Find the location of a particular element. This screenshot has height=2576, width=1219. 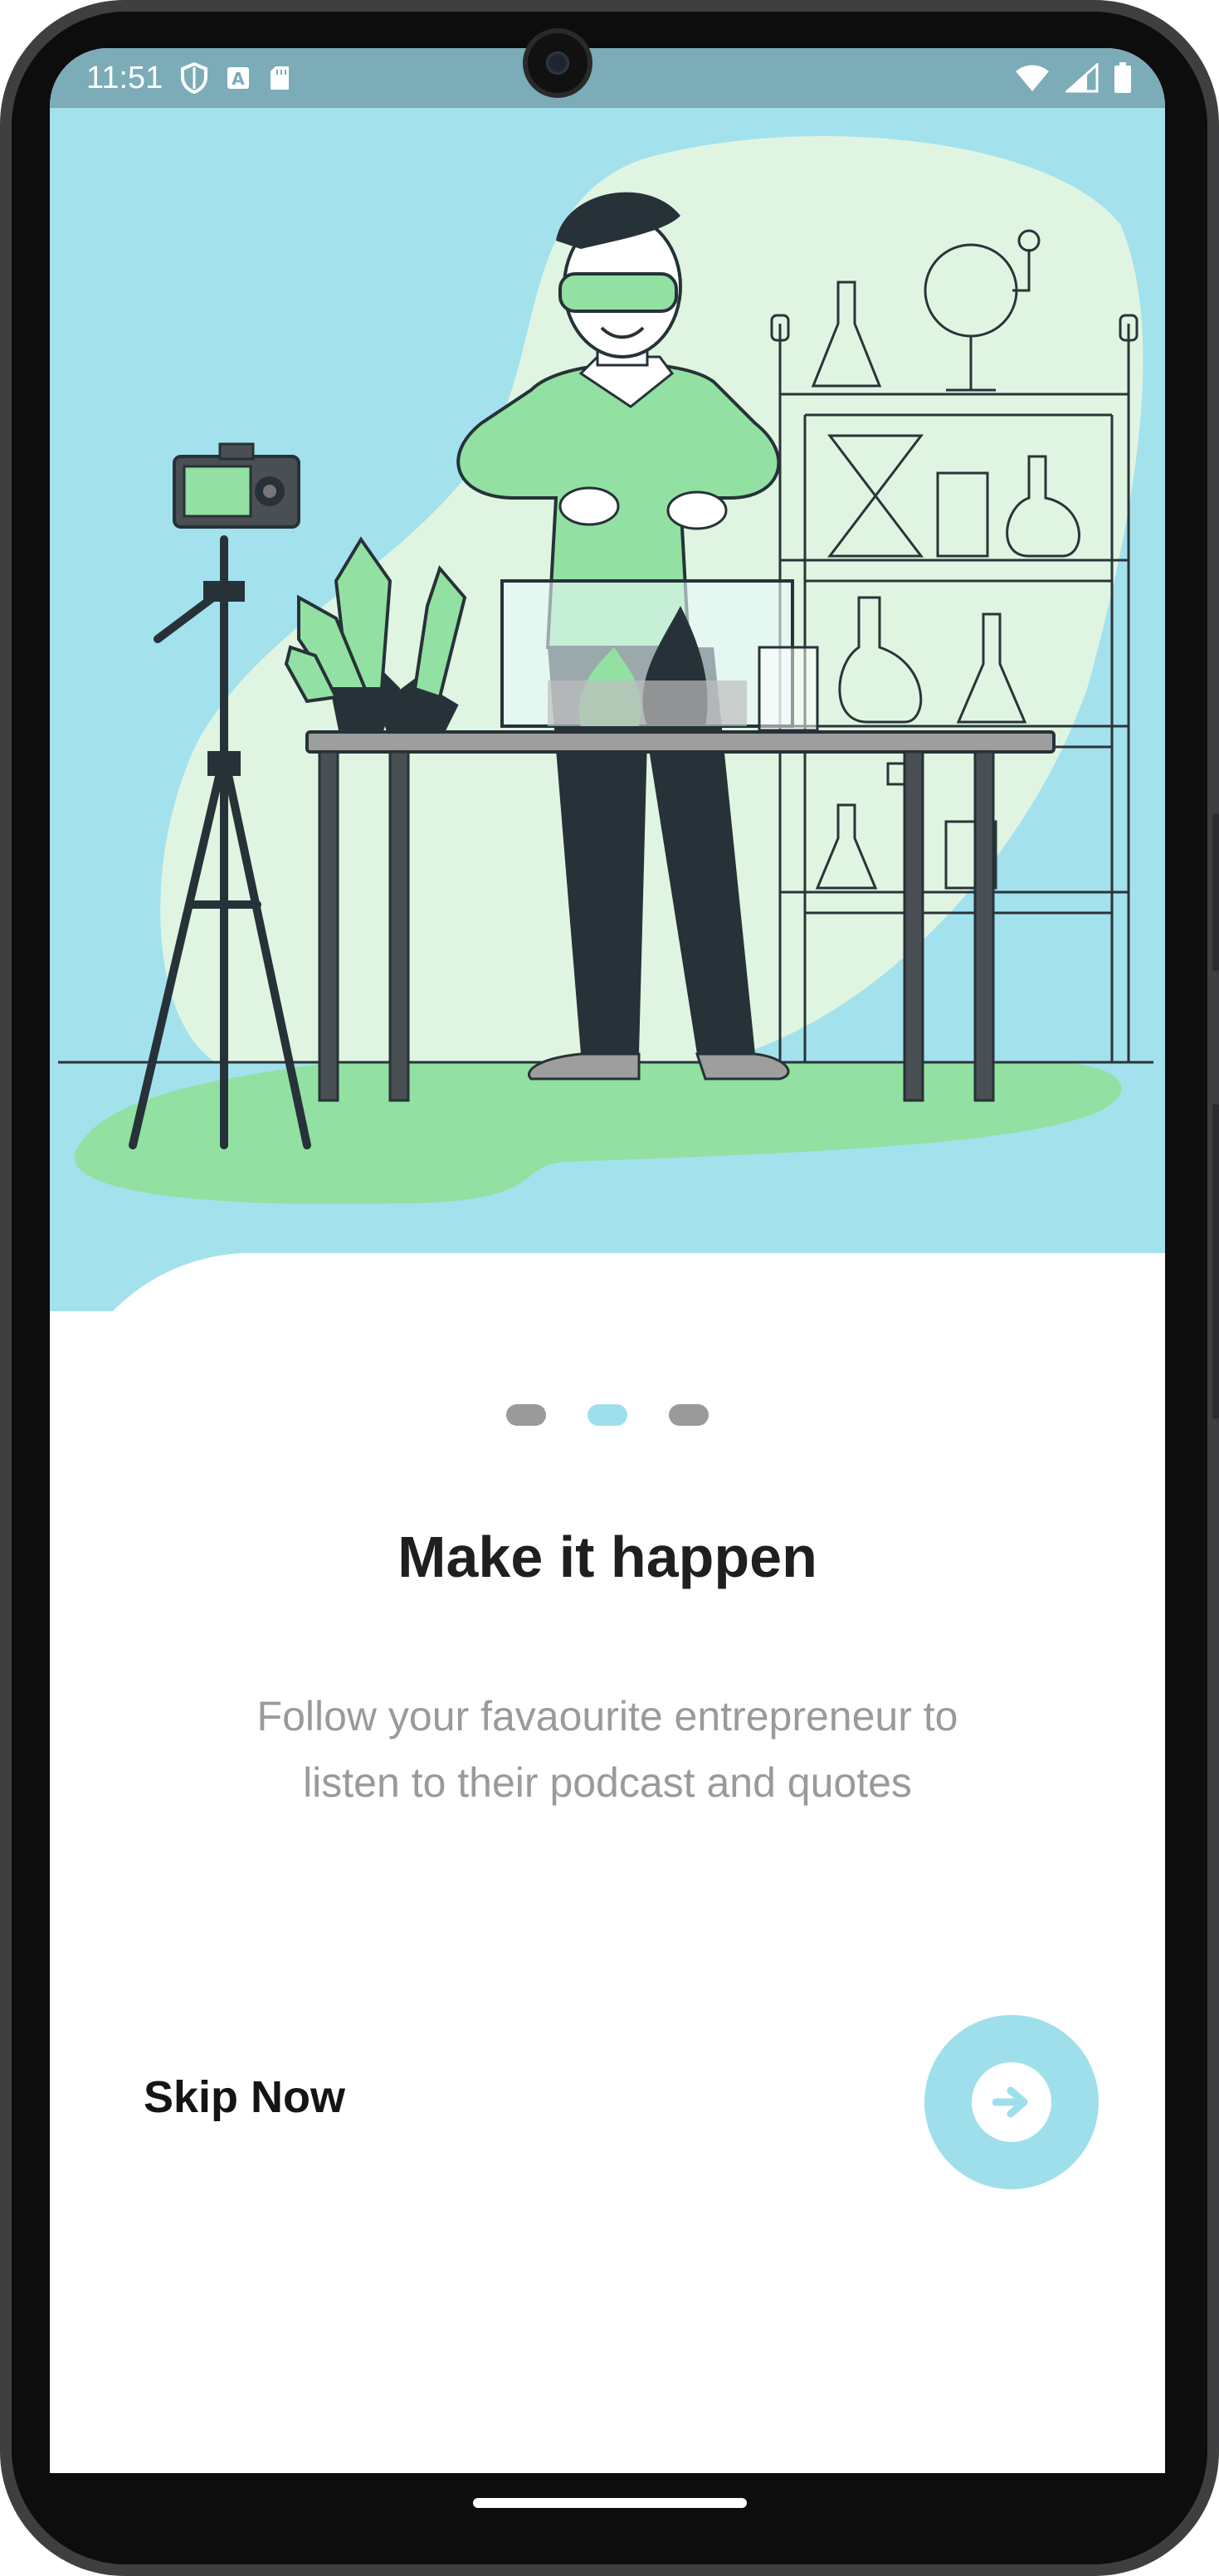

page-dot-2-active is located at coordinates (608, 1415).